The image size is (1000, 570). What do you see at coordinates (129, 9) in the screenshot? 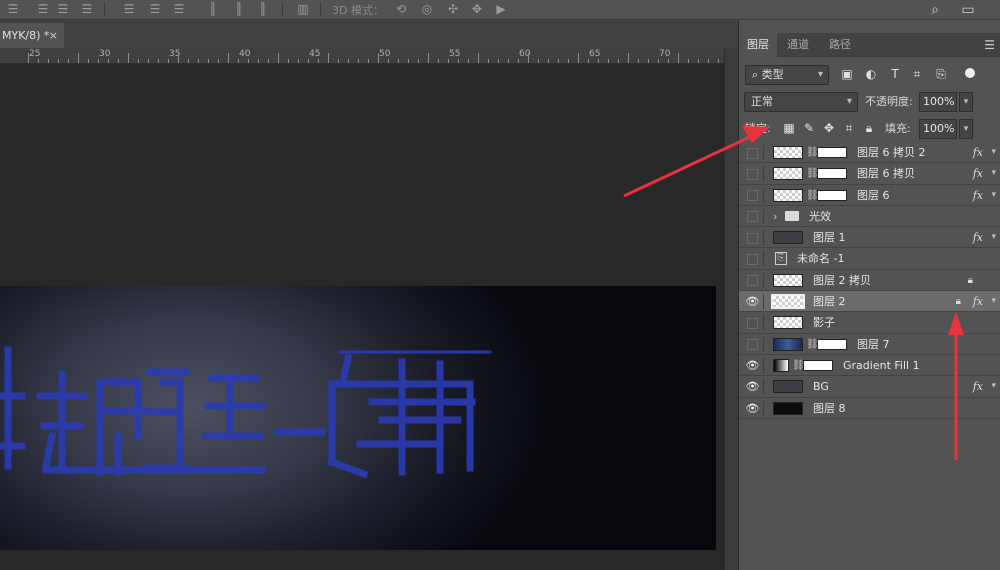
I see `distribute-top-icon: ☰` at bounding box center [129, 9].